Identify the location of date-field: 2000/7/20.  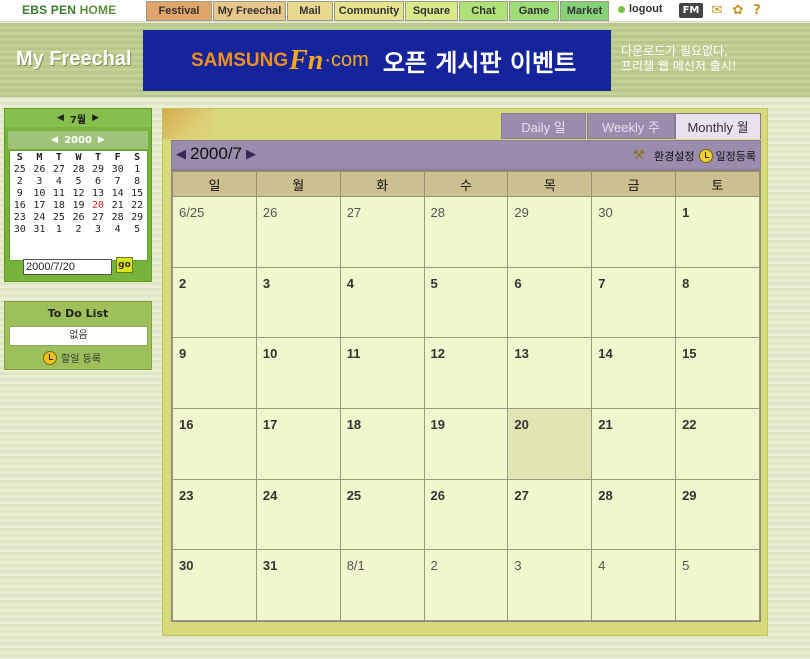
(67, 267).